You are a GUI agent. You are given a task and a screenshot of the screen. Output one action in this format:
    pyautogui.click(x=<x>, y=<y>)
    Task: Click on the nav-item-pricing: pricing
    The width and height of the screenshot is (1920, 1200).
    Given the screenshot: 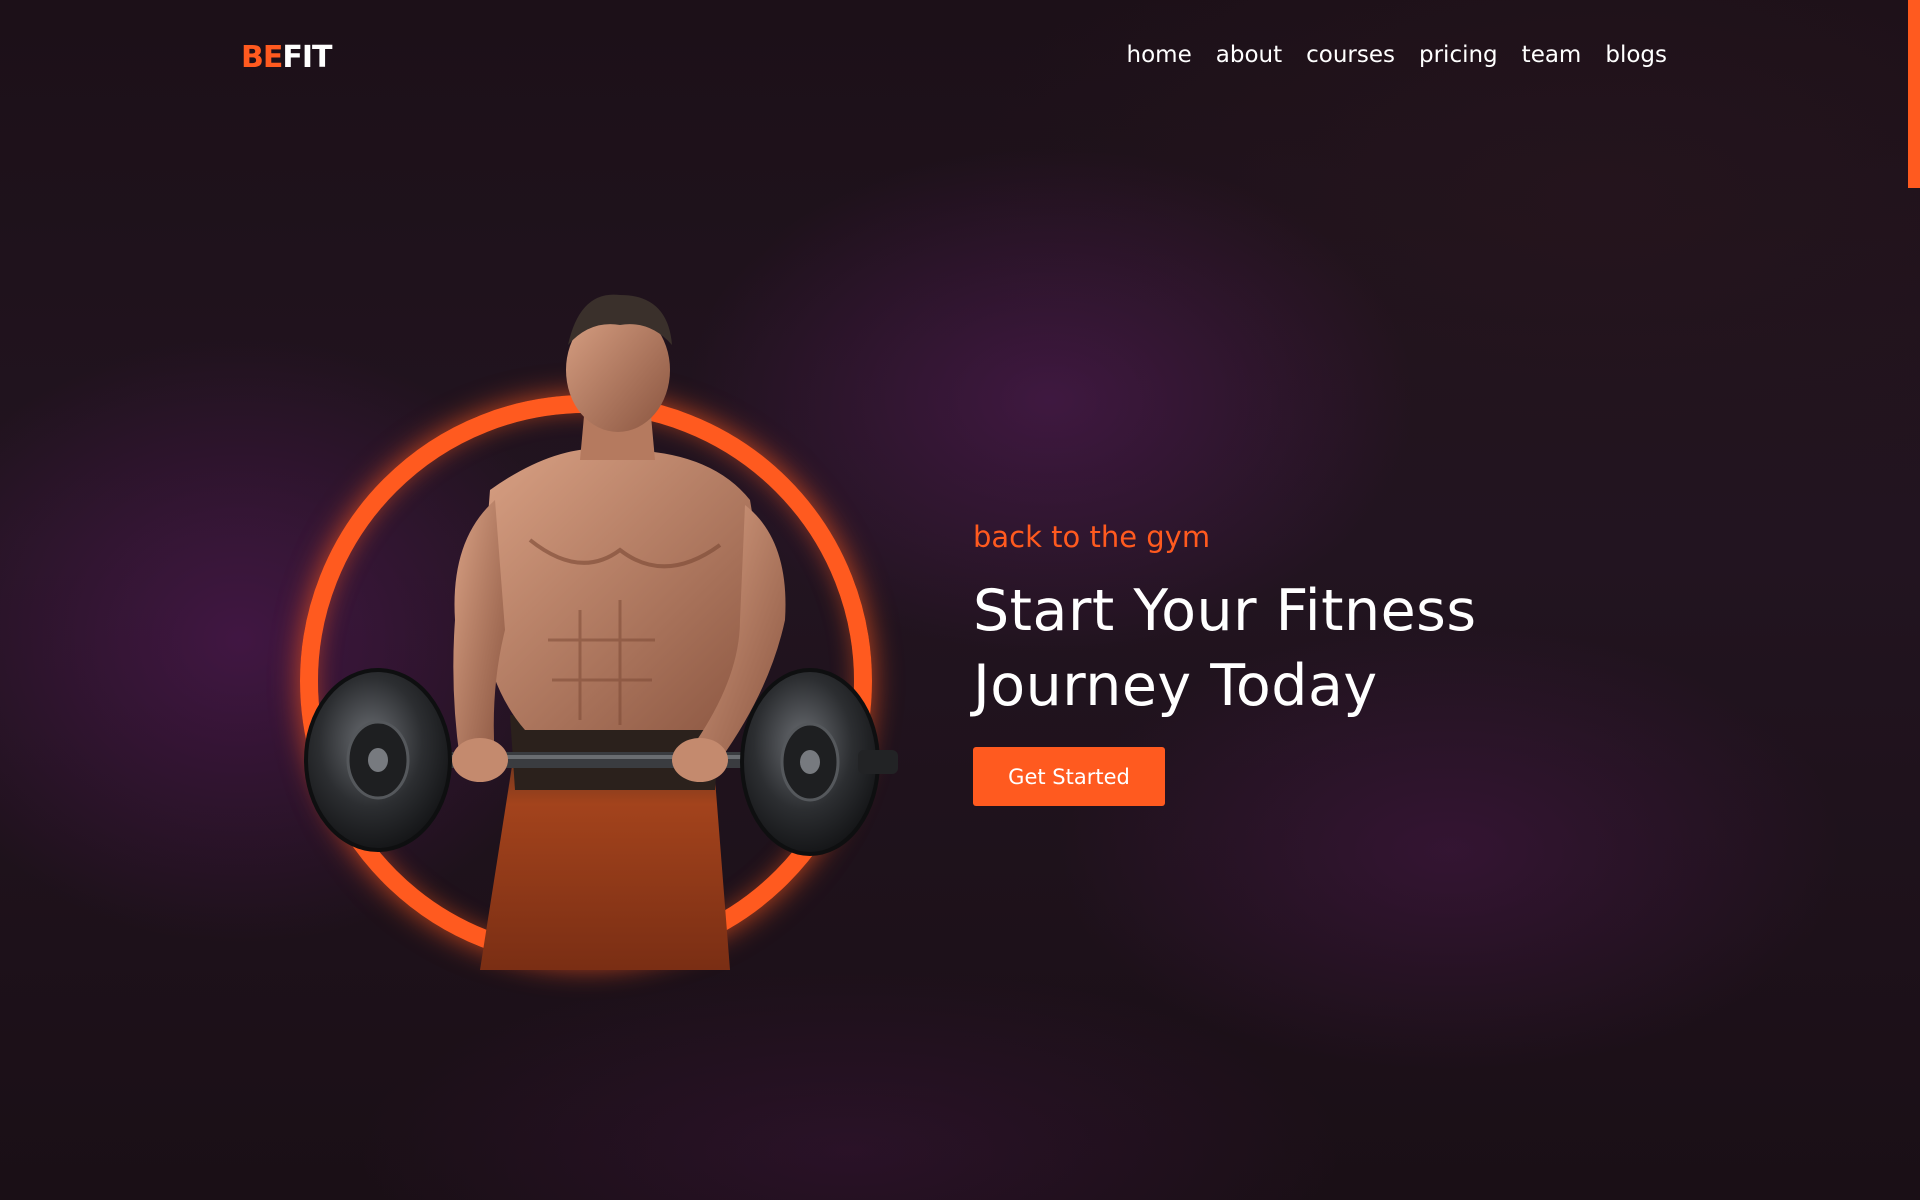 What is the action you would take?
    pyautogui.click(x=1458, y=55)
    